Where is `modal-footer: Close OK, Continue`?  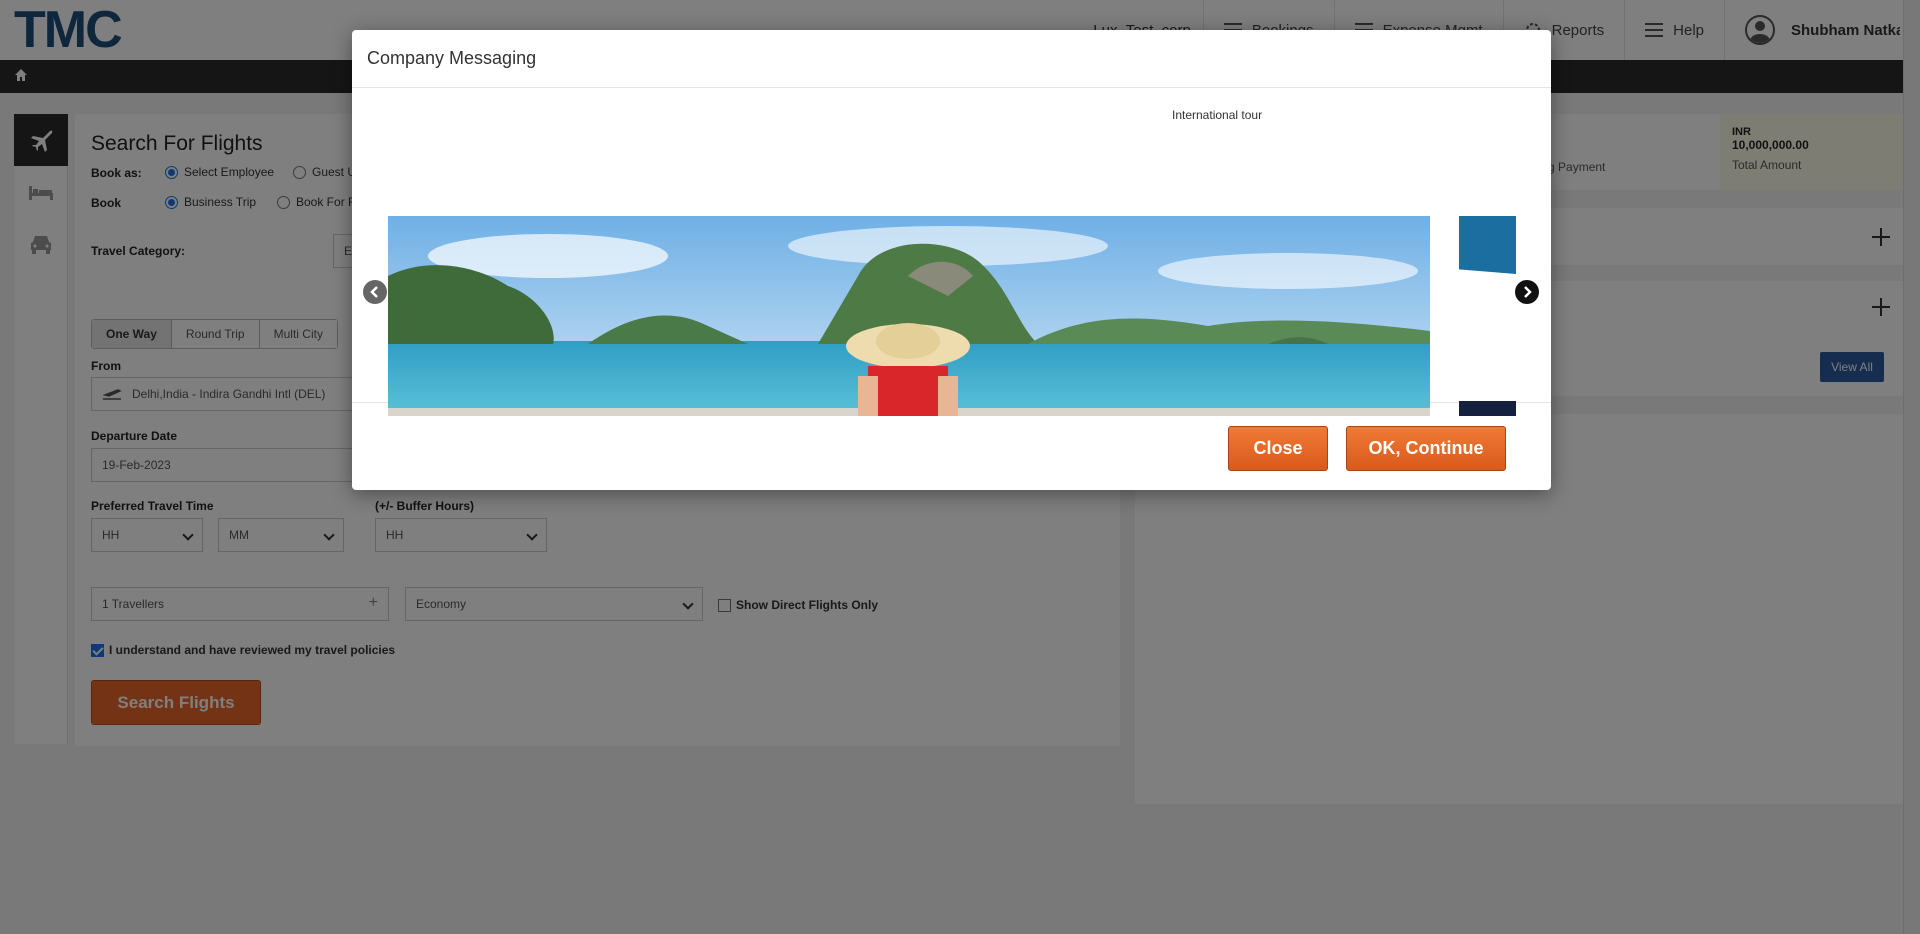
modal-footer: Close OK, Continue is located at coordinates (951, 446).